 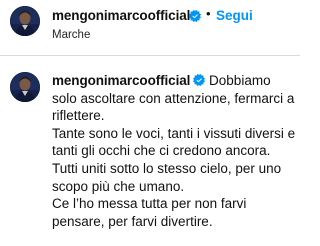 I want to click on post-location: Marche, so click(x=71, y=35).